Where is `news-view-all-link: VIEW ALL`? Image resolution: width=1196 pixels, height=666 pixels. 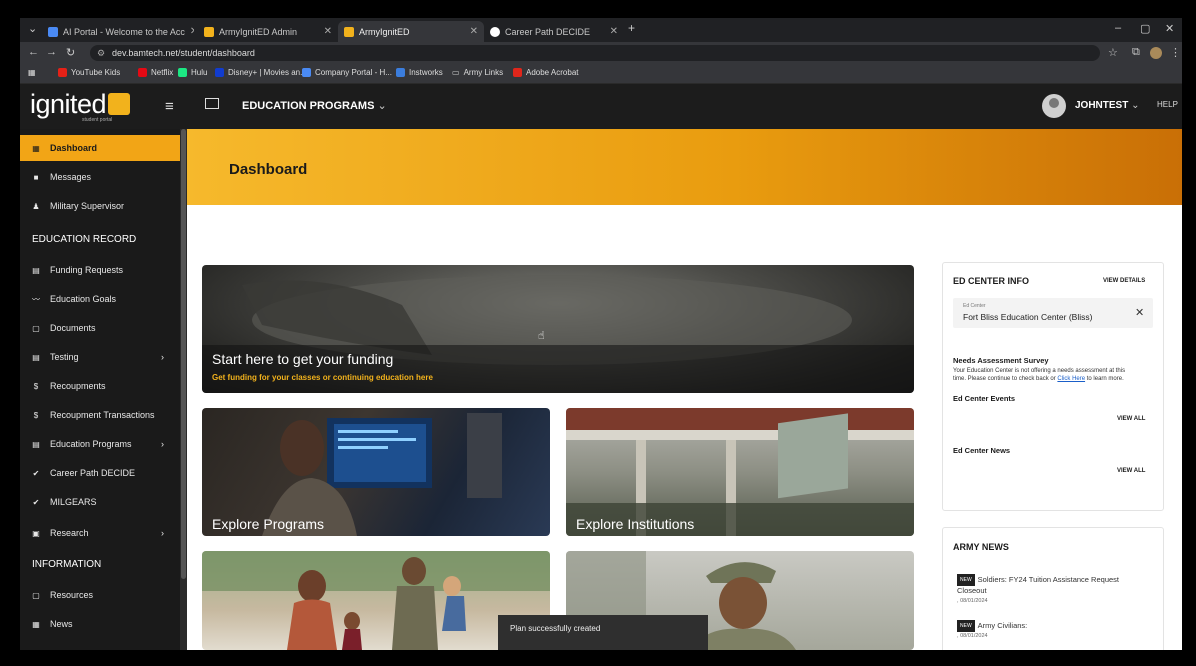
news-view-all-link: VIEW ALL is located at coordinates (1131, 471).